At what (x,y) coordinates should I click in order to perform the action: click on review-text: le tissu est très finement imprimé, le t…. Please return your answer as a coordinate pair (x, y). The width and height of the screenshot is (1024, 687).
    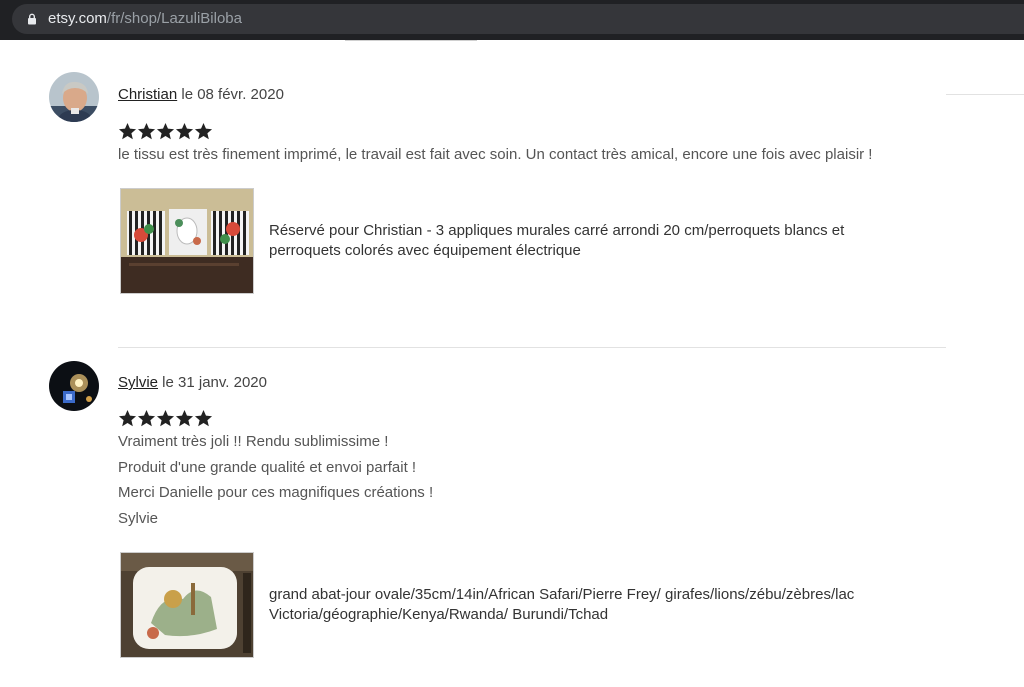
    Looking at the image, I should click on (495, 155).